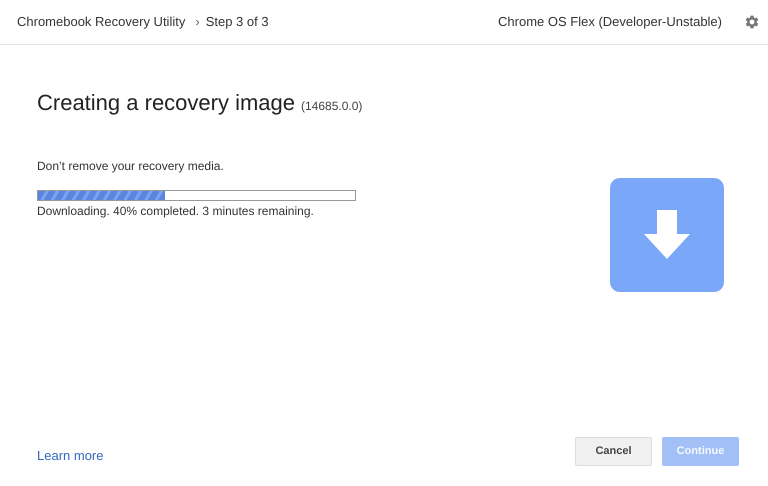  I want to click on page-title: Creating a recovery image, so click(166, 103).